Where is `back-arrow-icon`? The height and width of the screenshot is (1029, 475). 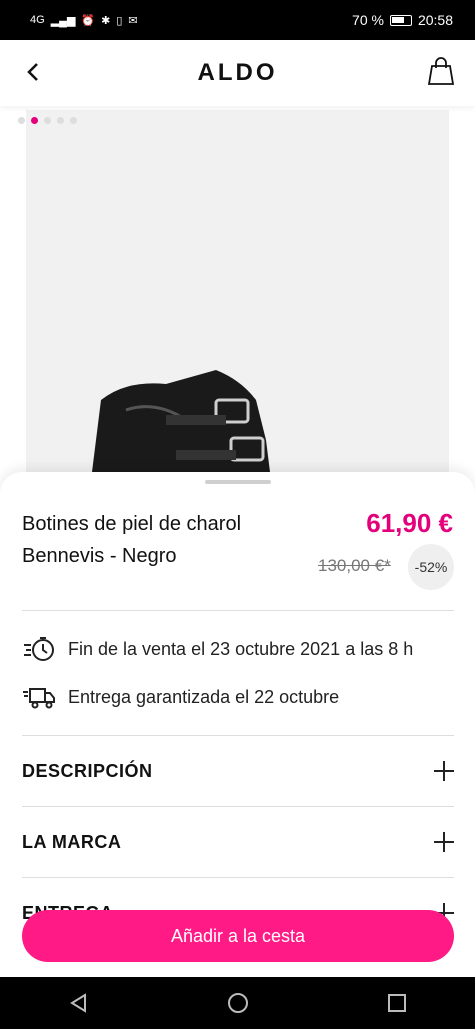 back-arrow-icon is located at coordinates (34, 72).